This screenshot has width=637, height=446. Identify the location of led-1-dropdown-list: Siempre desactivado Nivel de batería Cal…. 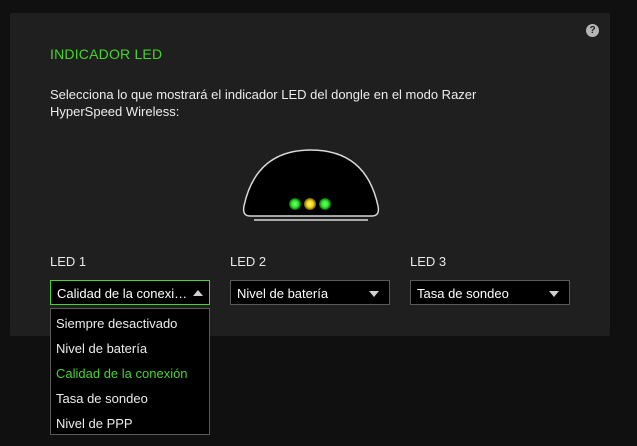
(130, 371).